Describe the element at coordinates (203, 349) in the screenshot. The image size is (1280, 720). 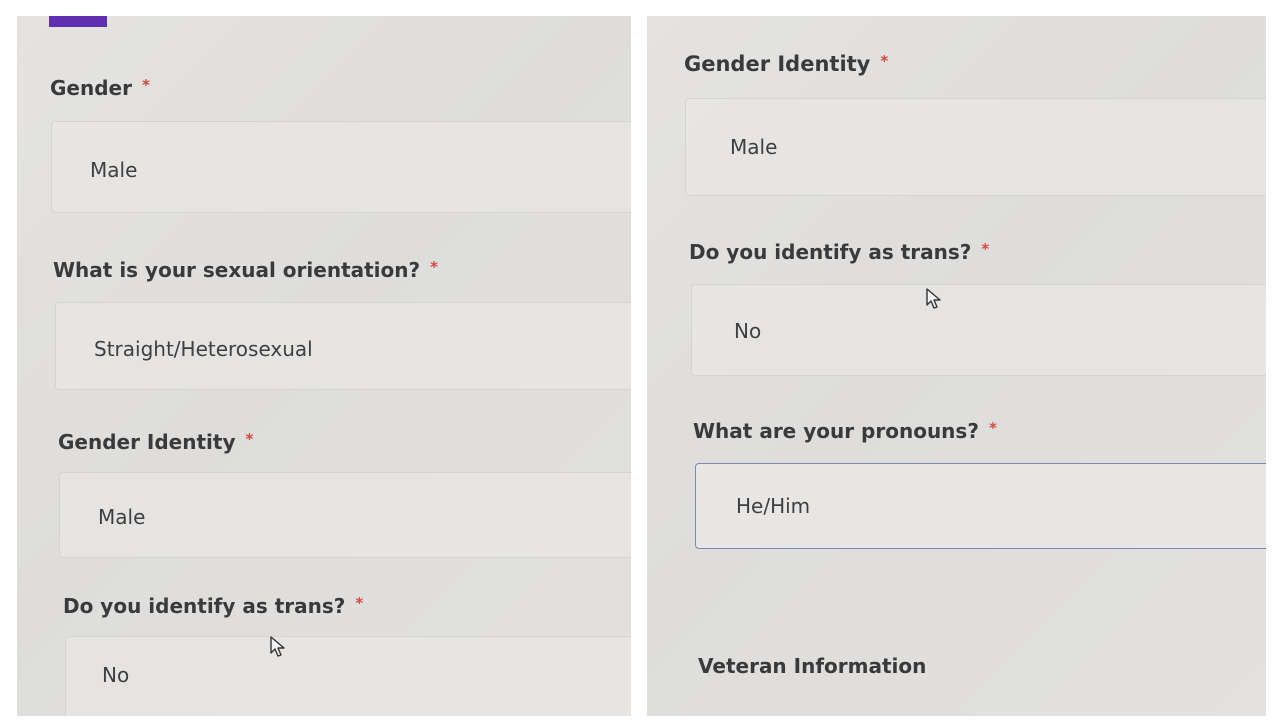
I see `orientation-value: Straight/Heterosexual` at that location.